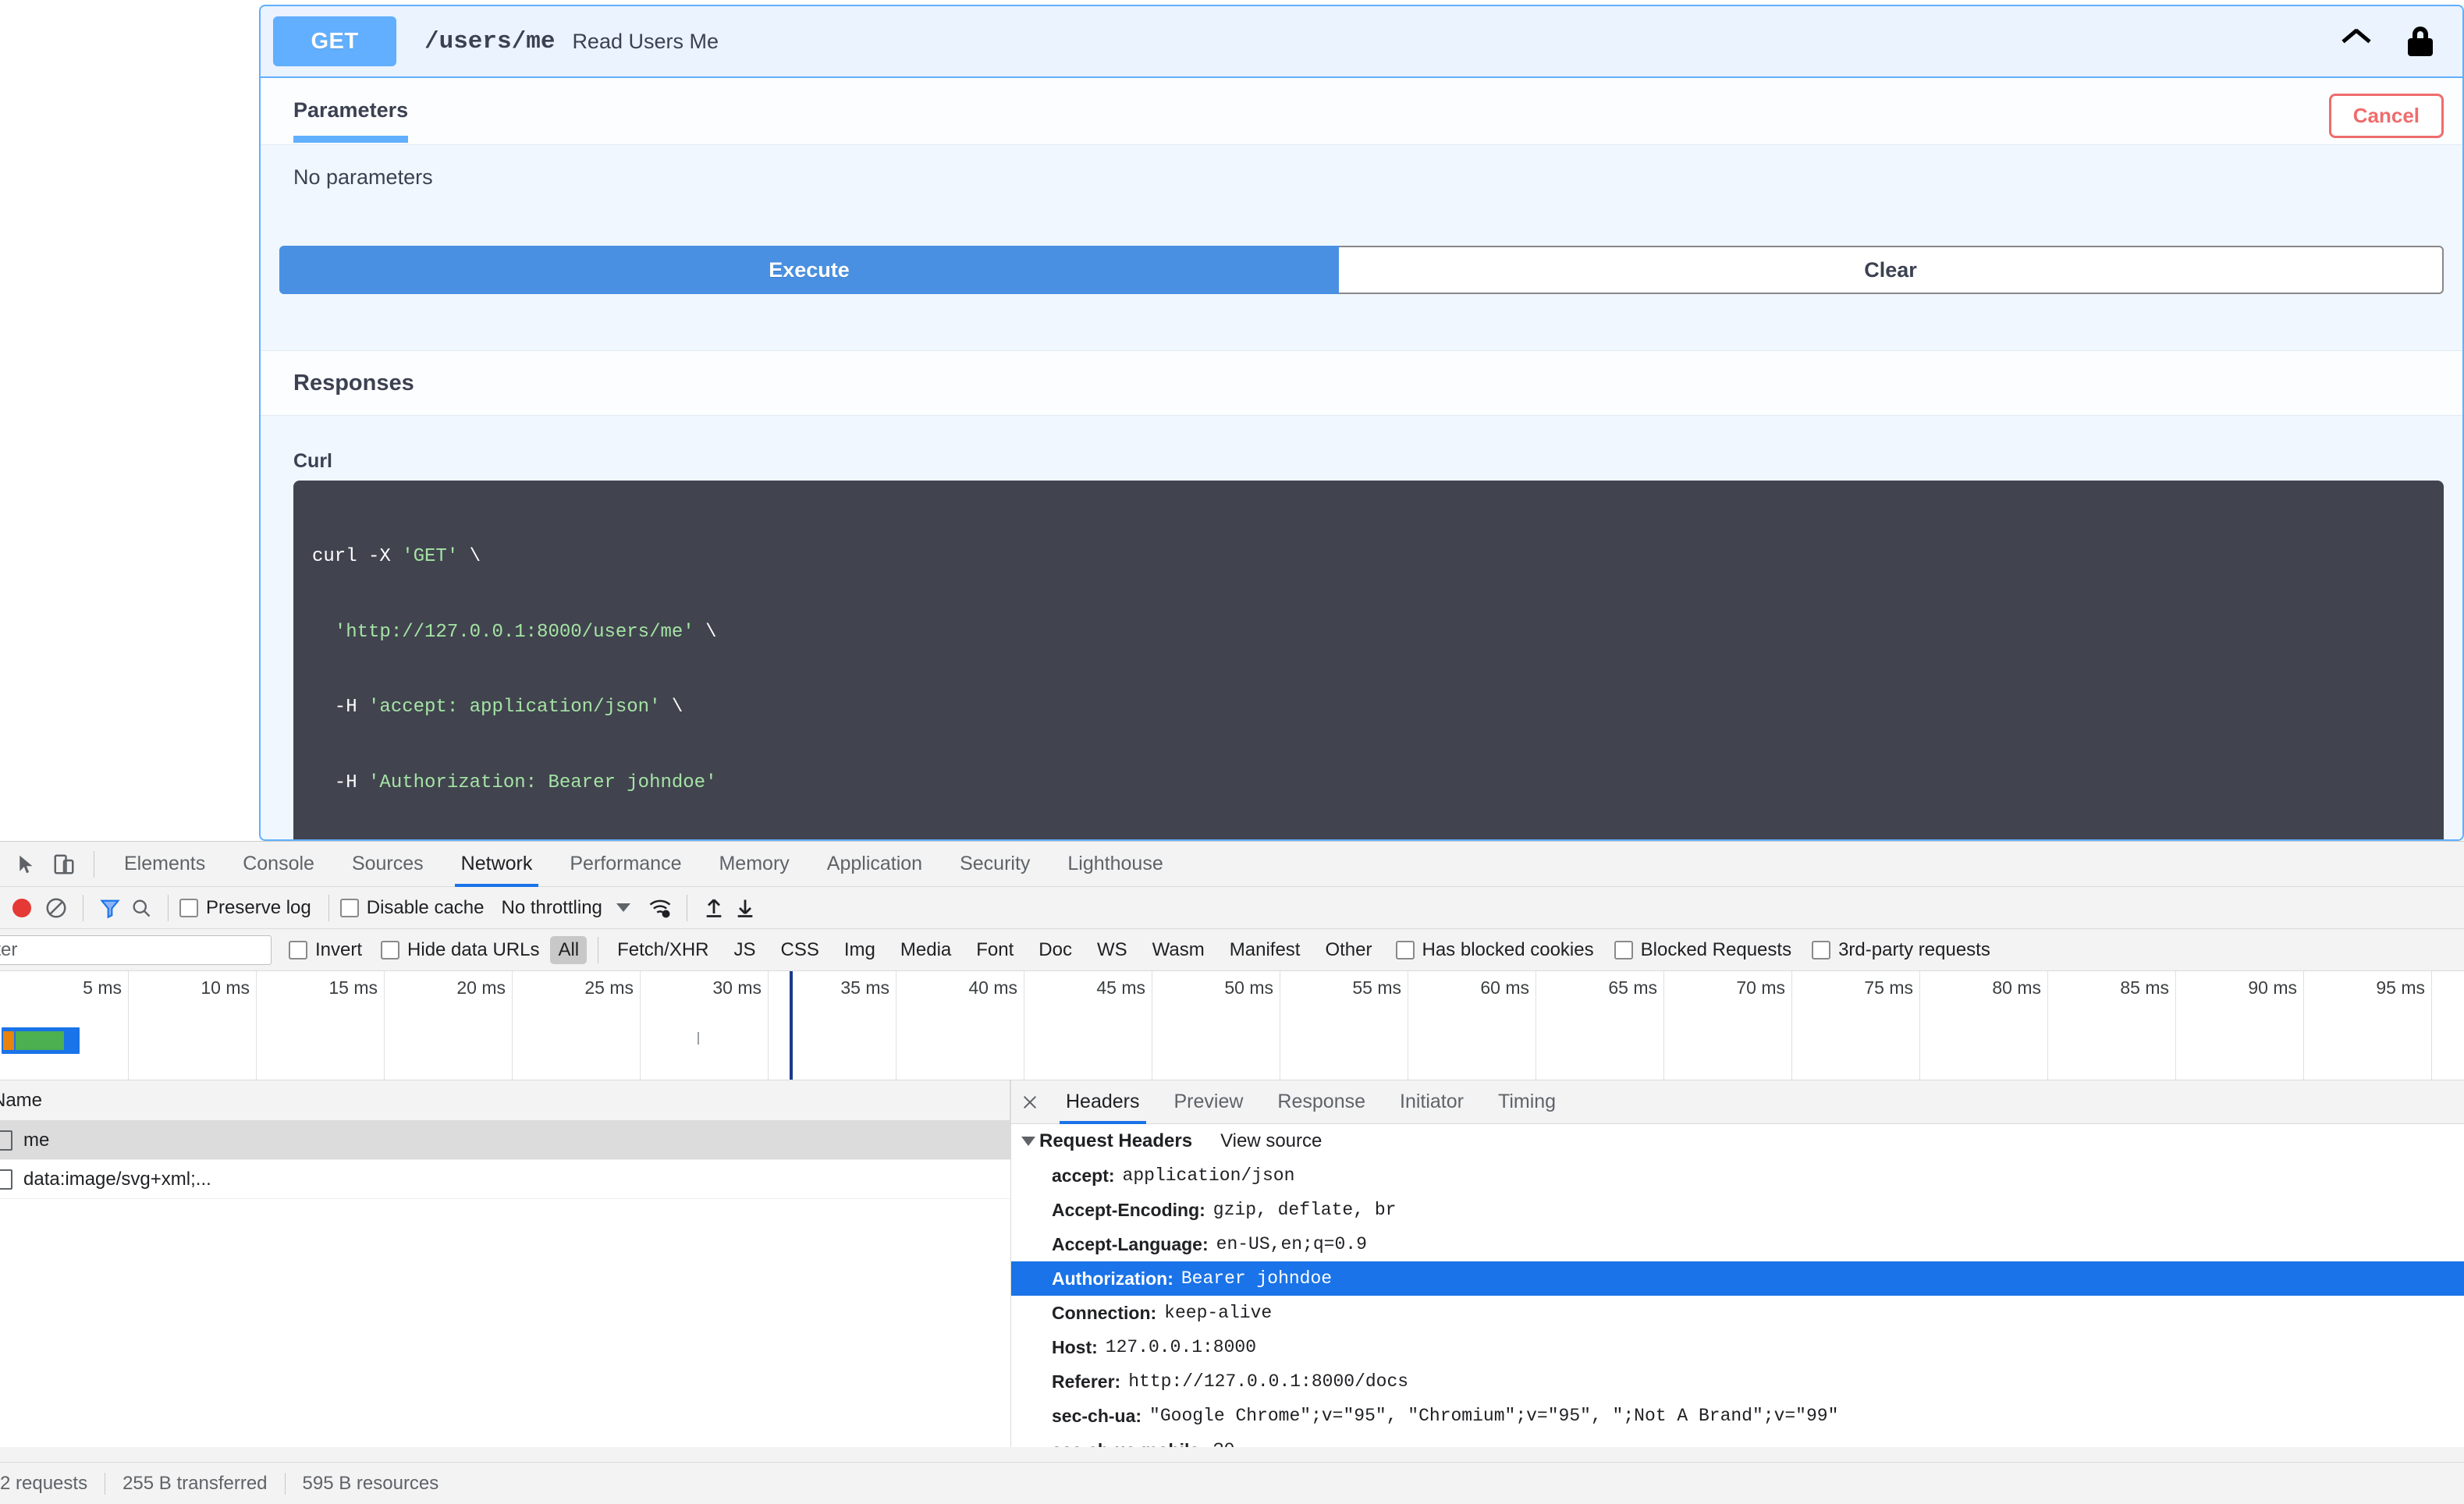  What do you see at coordinates (859, 950) in the screenshot?
I see `filter-type-img: Img` at bounding box center [859, 950].